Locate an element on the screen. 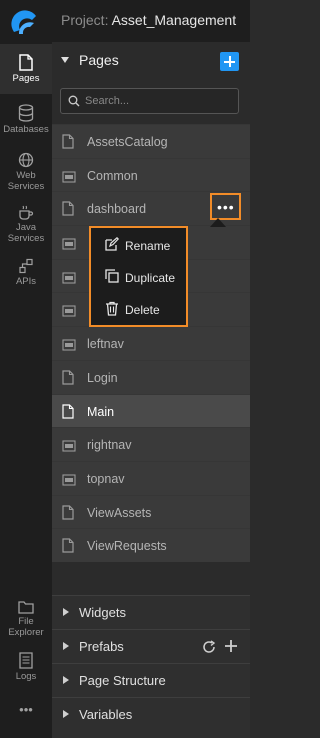 Image resolution: width=320 pixels, height=738 pixels. page-list-item: topnav is located at coordinates (151, 477).